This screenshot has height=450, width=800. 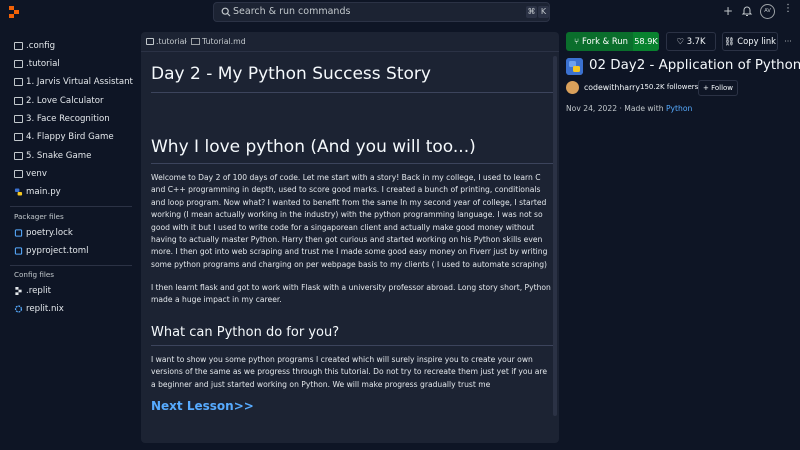 I want to click on link-icon: ⛓, so click(x=729, y=41).